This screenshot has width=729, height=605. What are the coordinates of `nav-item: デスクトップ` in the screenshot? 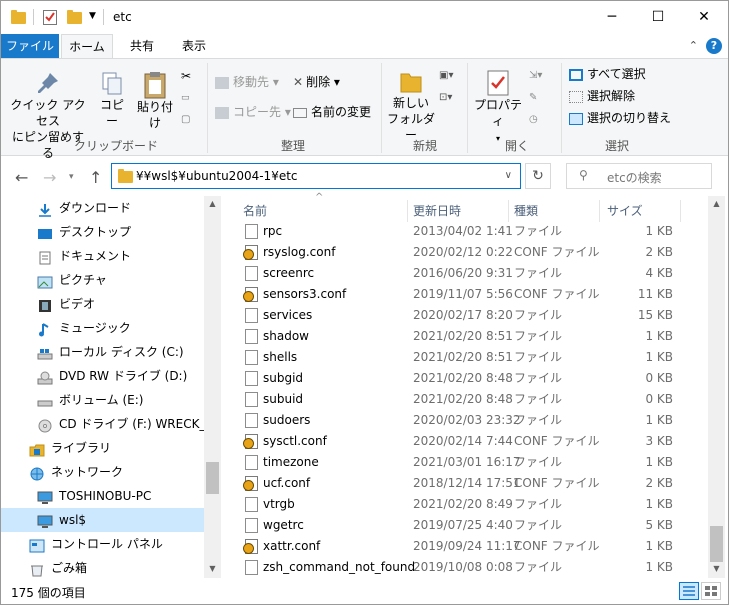 It's located at (103, 232).